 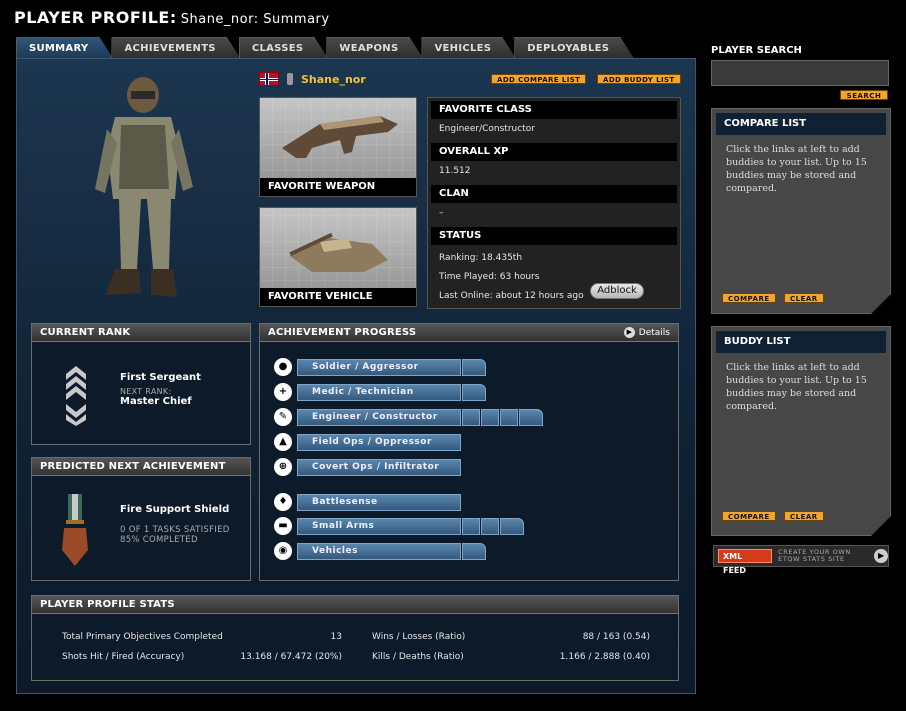 I want to click on current-rank-name: First Sergeant, so click(x=160, y=377).